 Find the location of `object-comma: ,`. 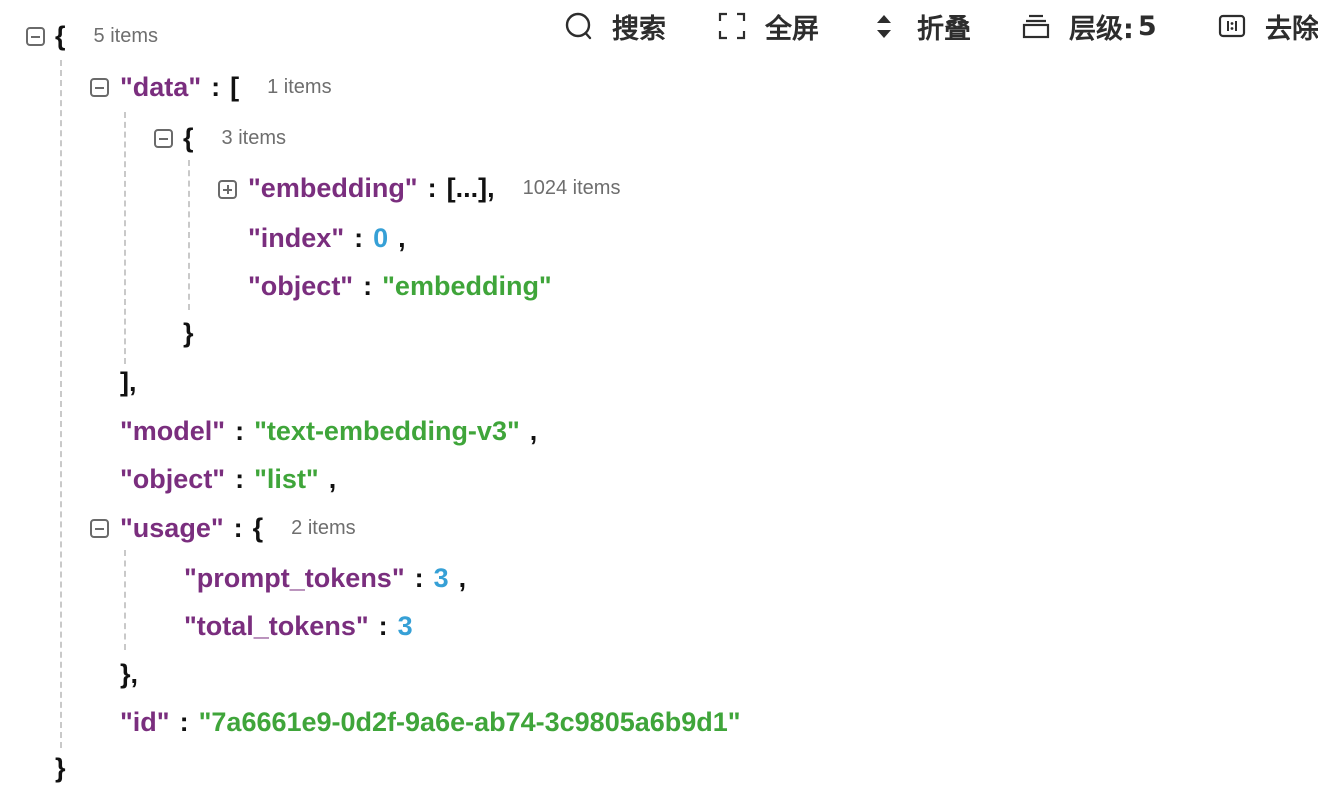

object-comma: , is located at coordinates (332, 478).